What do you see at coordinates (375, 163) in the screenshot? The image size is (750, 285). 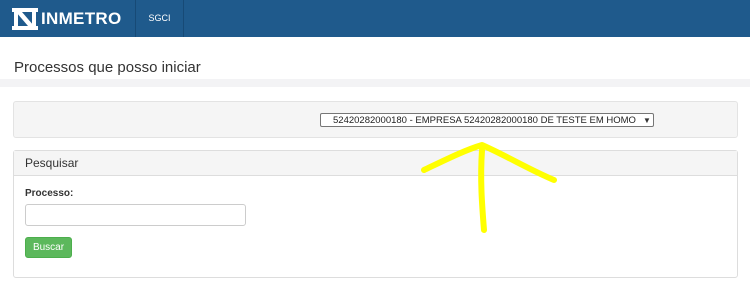 I see `search-panel-heading: Pesquisar` at bounding box center [375, 163].